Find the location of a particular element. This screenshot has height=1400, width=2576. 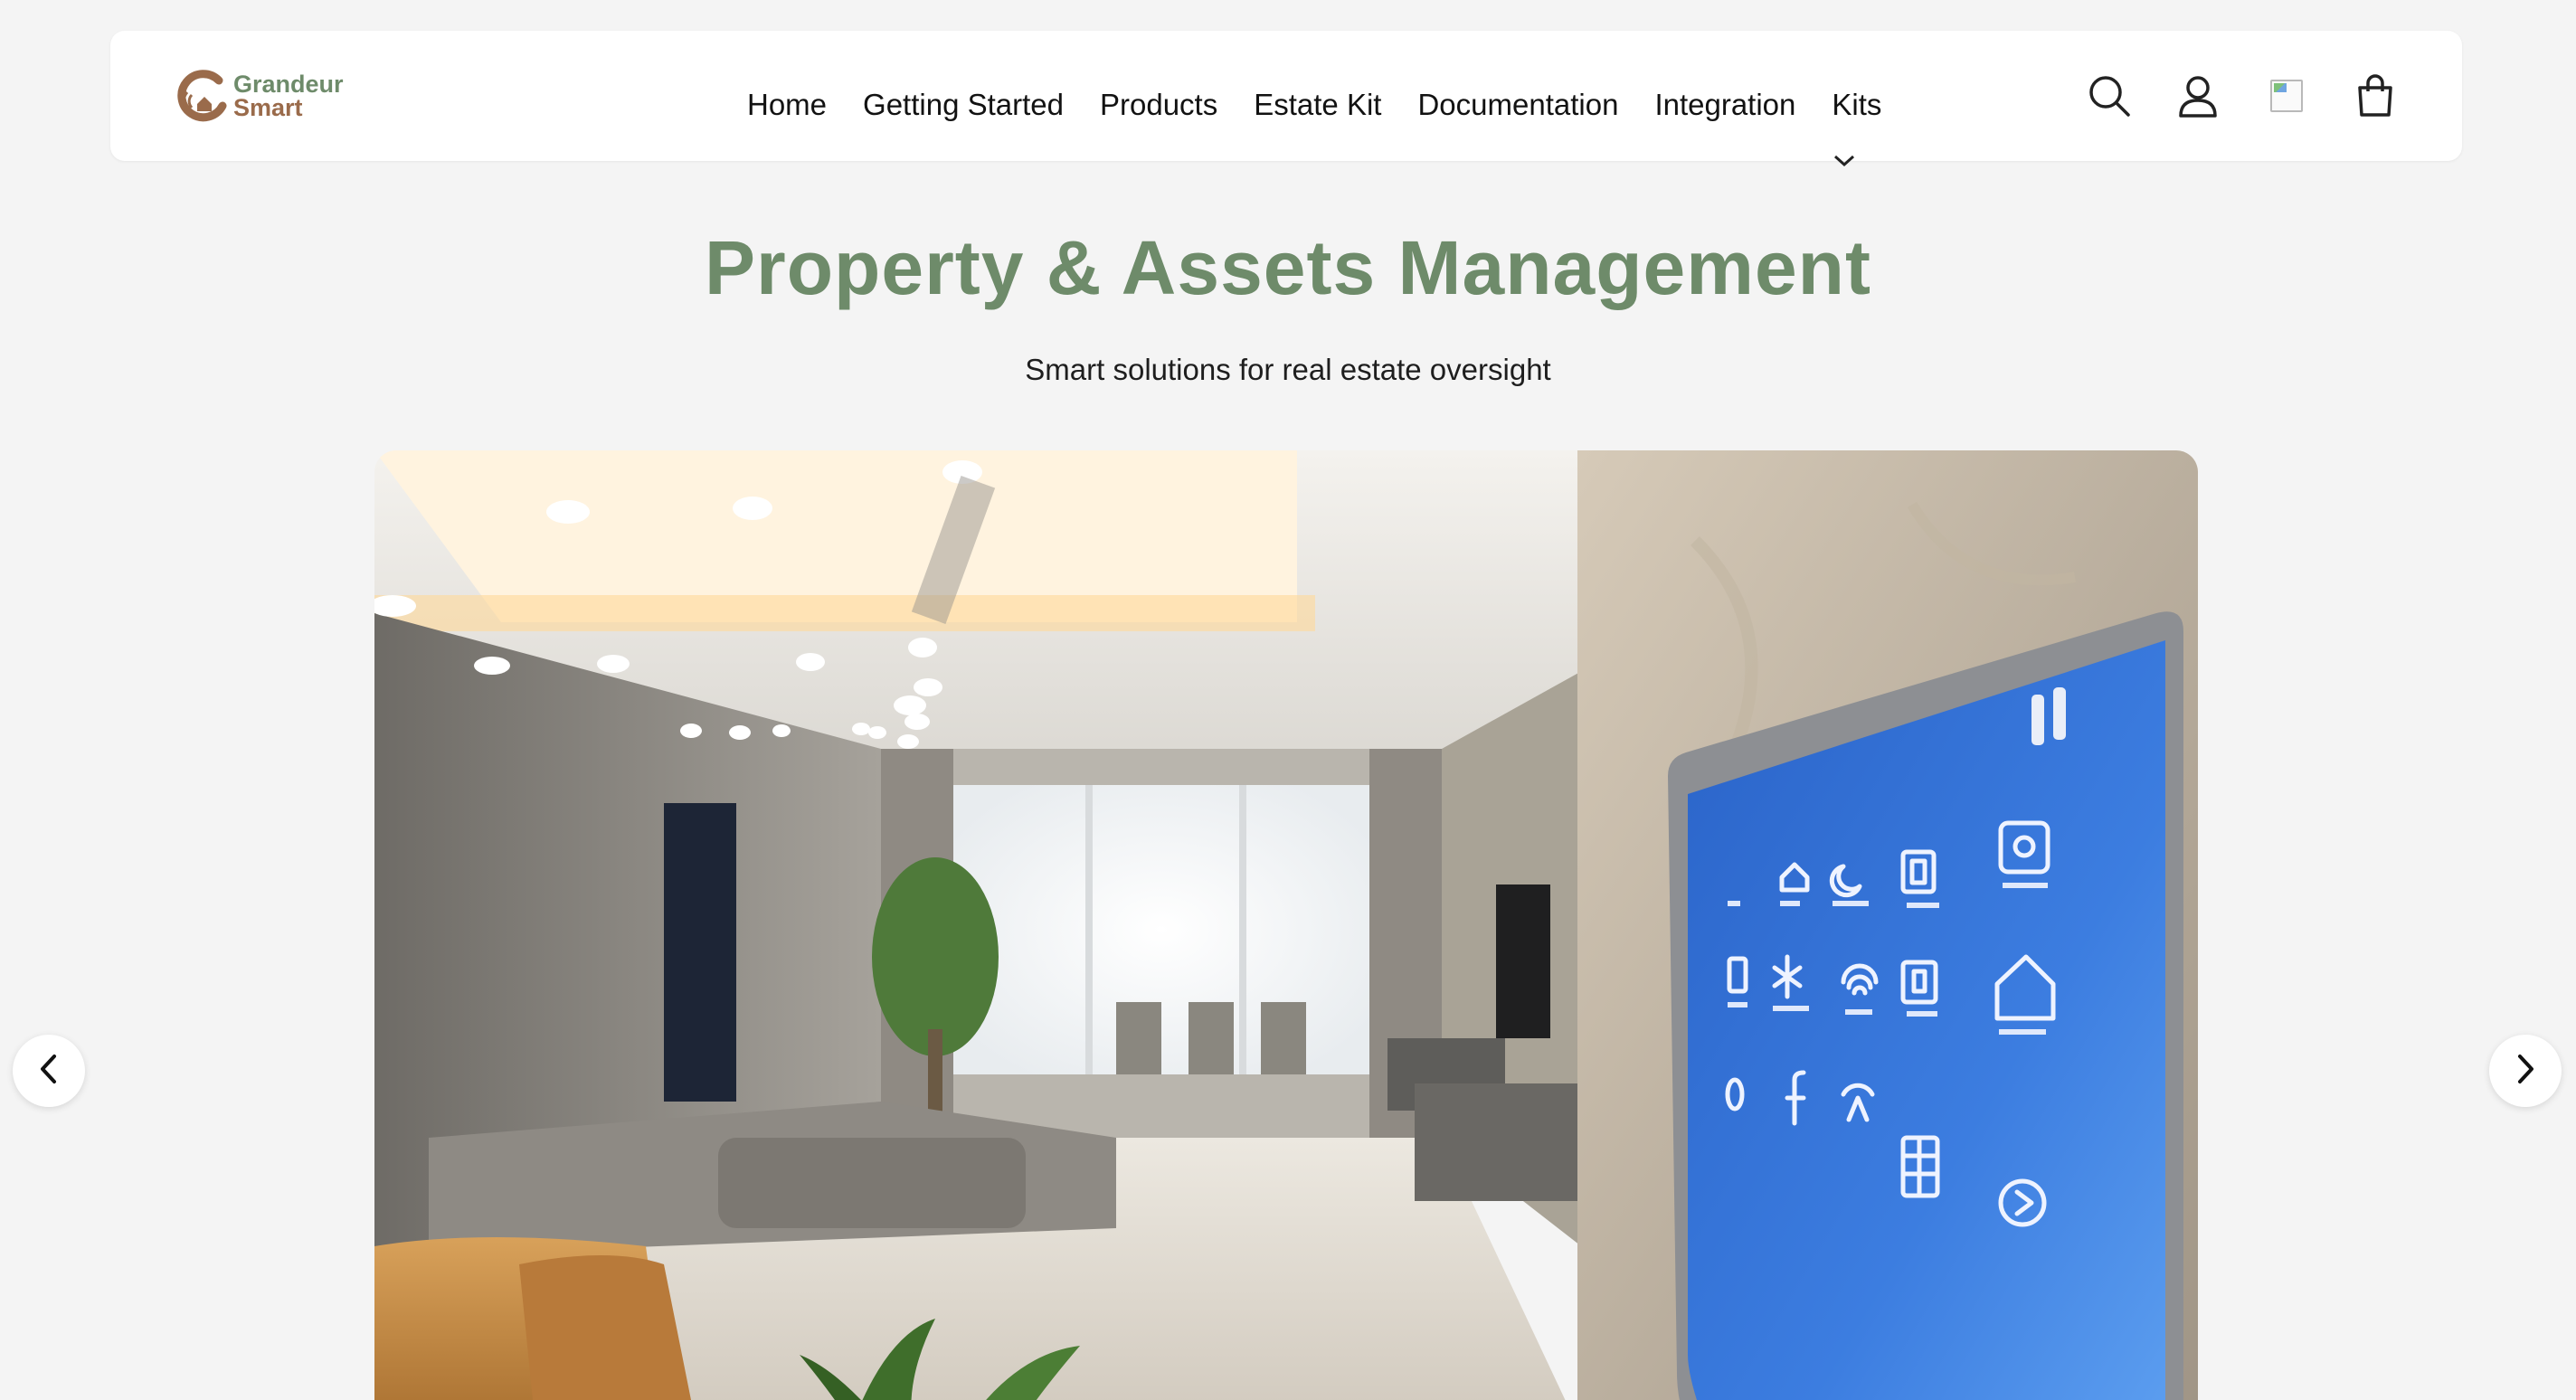

brand-logo: Grandeur Smart is located at coordinates (259, 96).